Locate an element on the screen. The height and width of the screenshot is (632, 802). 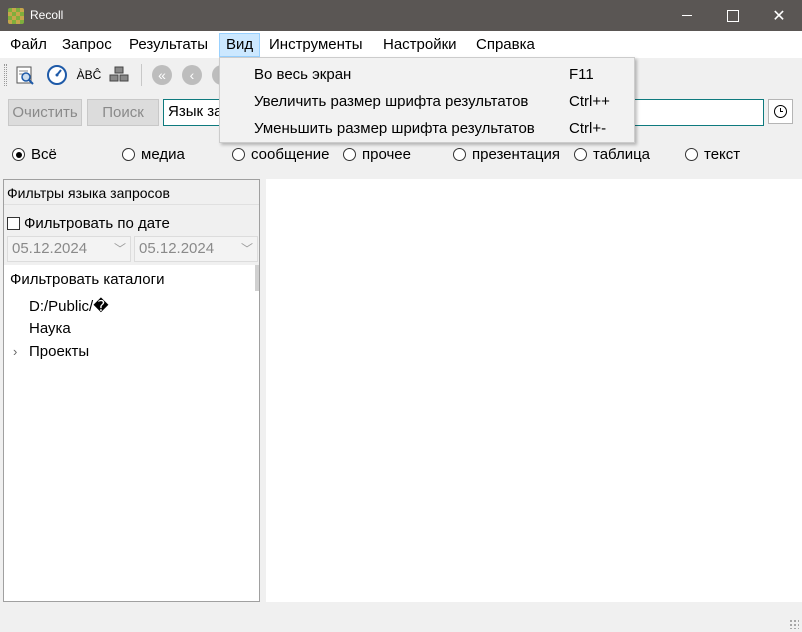
status-bar is located at coordinates (401, 618).